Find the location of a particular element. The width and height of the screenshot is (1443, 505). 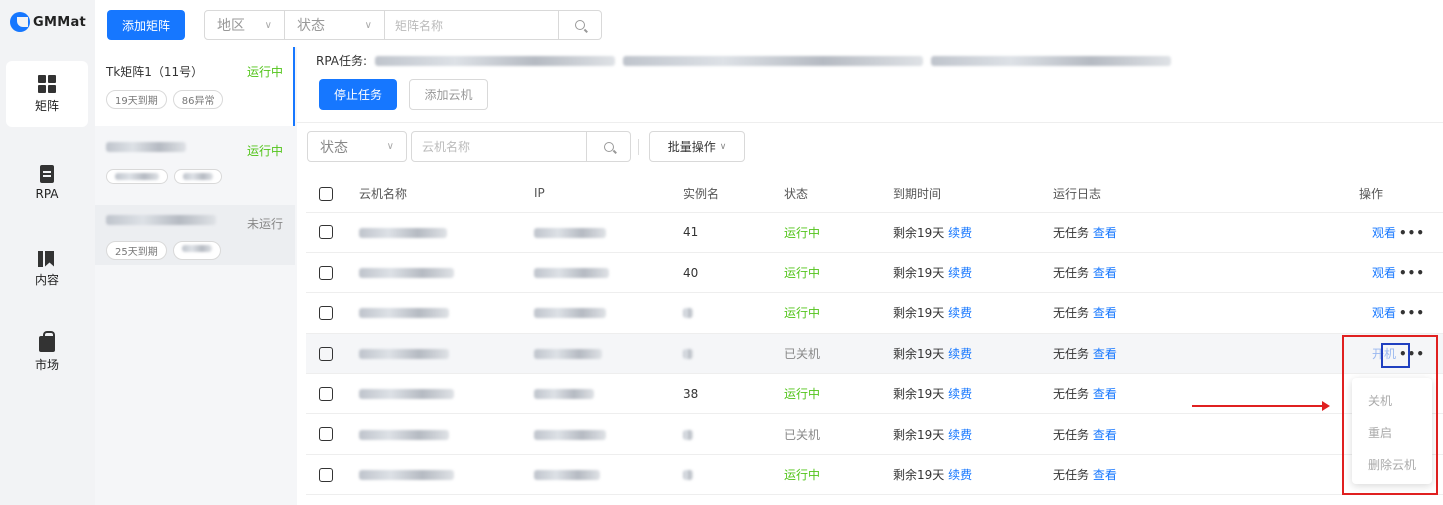

col-ops: 操作 is located at coordinates (1388, 194).